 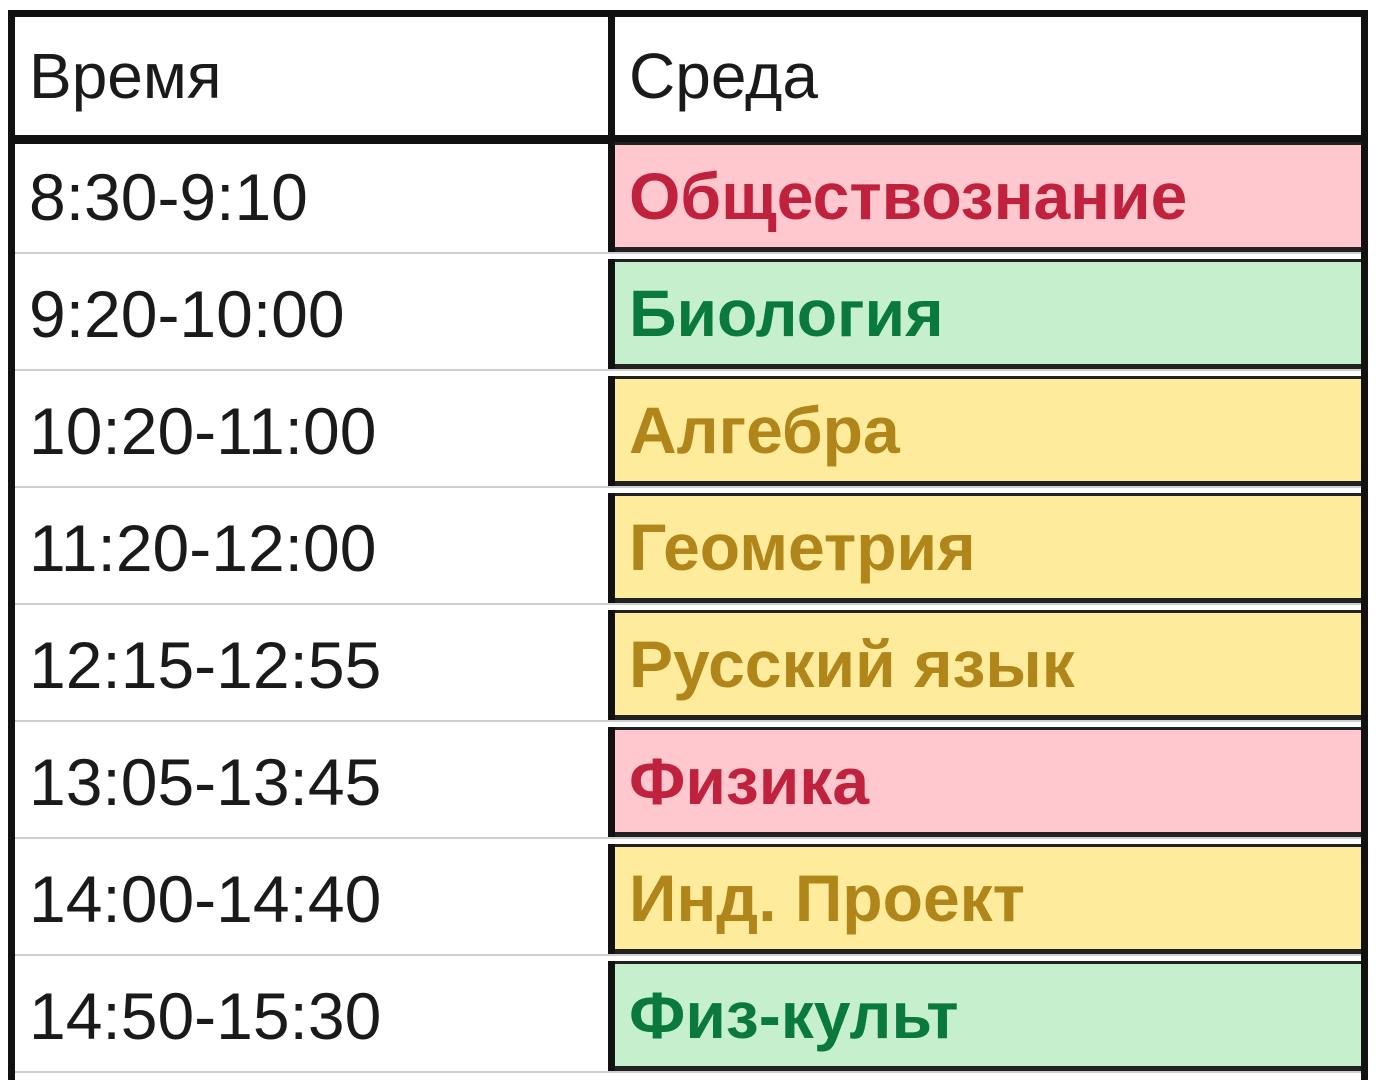 What do you see at coordinates (988, 76) in the screenshot?
I see `header-cell-day: Среда` at bounding box center [988, 76].